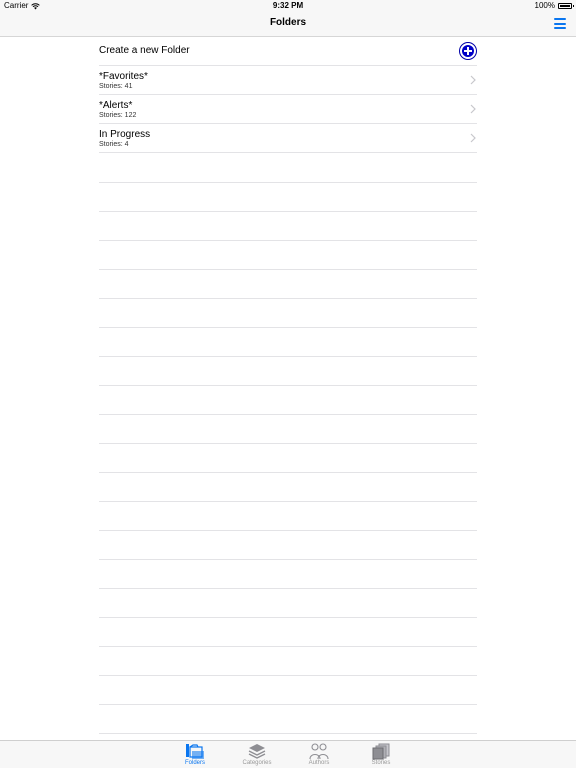  What do you see at coordinates (288, 80) in the screenshot?
I see `folder-row-favorites: *Favorites* Stories: 41` at bounding box center [288, 80].